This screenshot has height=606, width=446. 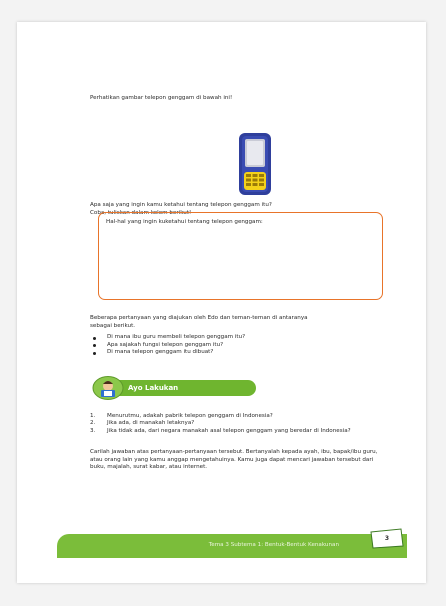 What do you see at coordinates (93, 423) in the screenshot?
I see `item-number: 2.` at bounding box center [93, 423].